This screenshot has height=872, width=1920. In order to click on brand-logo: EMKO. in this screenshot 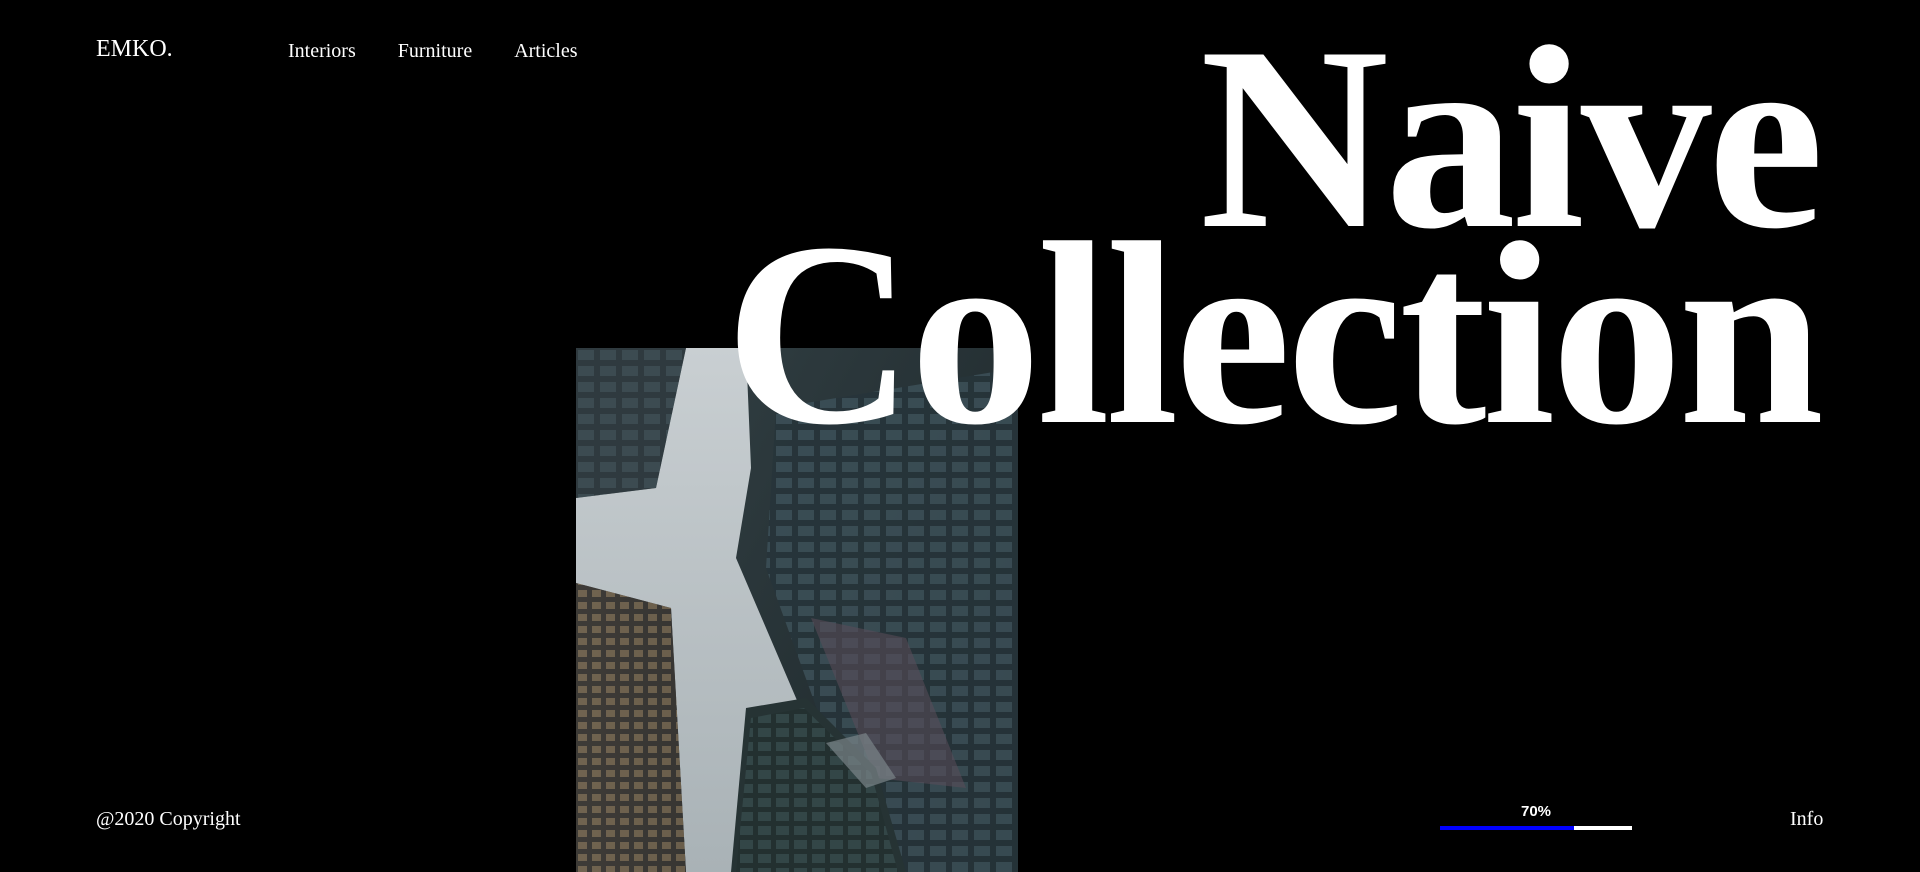, I will do `click(134, 49)`.